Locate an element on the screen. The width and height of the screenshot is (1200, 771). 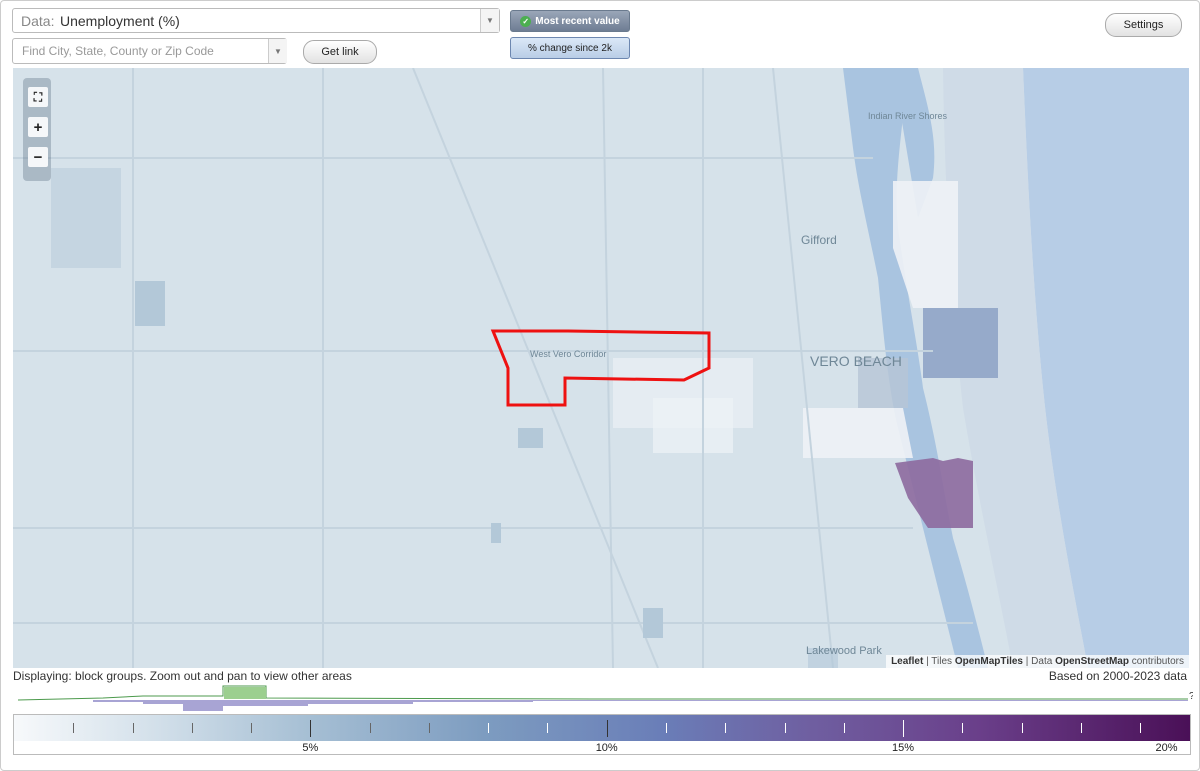
legend-label-15: 15% is located at coordinates (903, 748).